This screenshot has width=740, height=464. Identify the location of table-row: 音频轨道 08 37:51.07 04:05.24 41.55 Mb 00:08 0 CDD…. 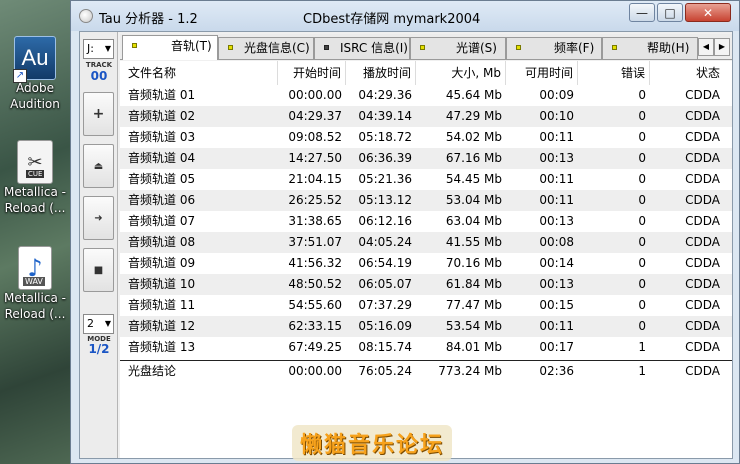
(426, 242).